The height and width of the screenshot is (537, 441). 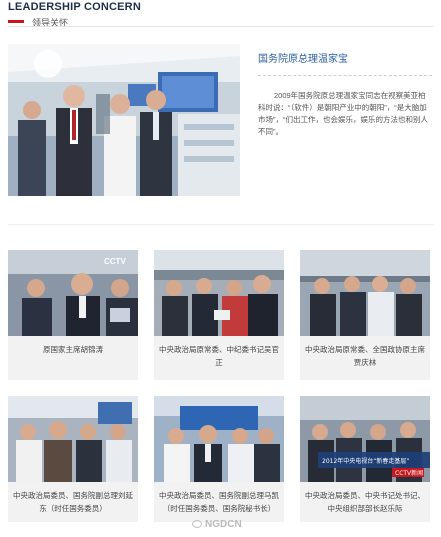 I want to click on leader-caption: 中央政治局委员、国务院副总理马凯（时任国务委员、国务院秘书长）, so click(x=219, y=502).